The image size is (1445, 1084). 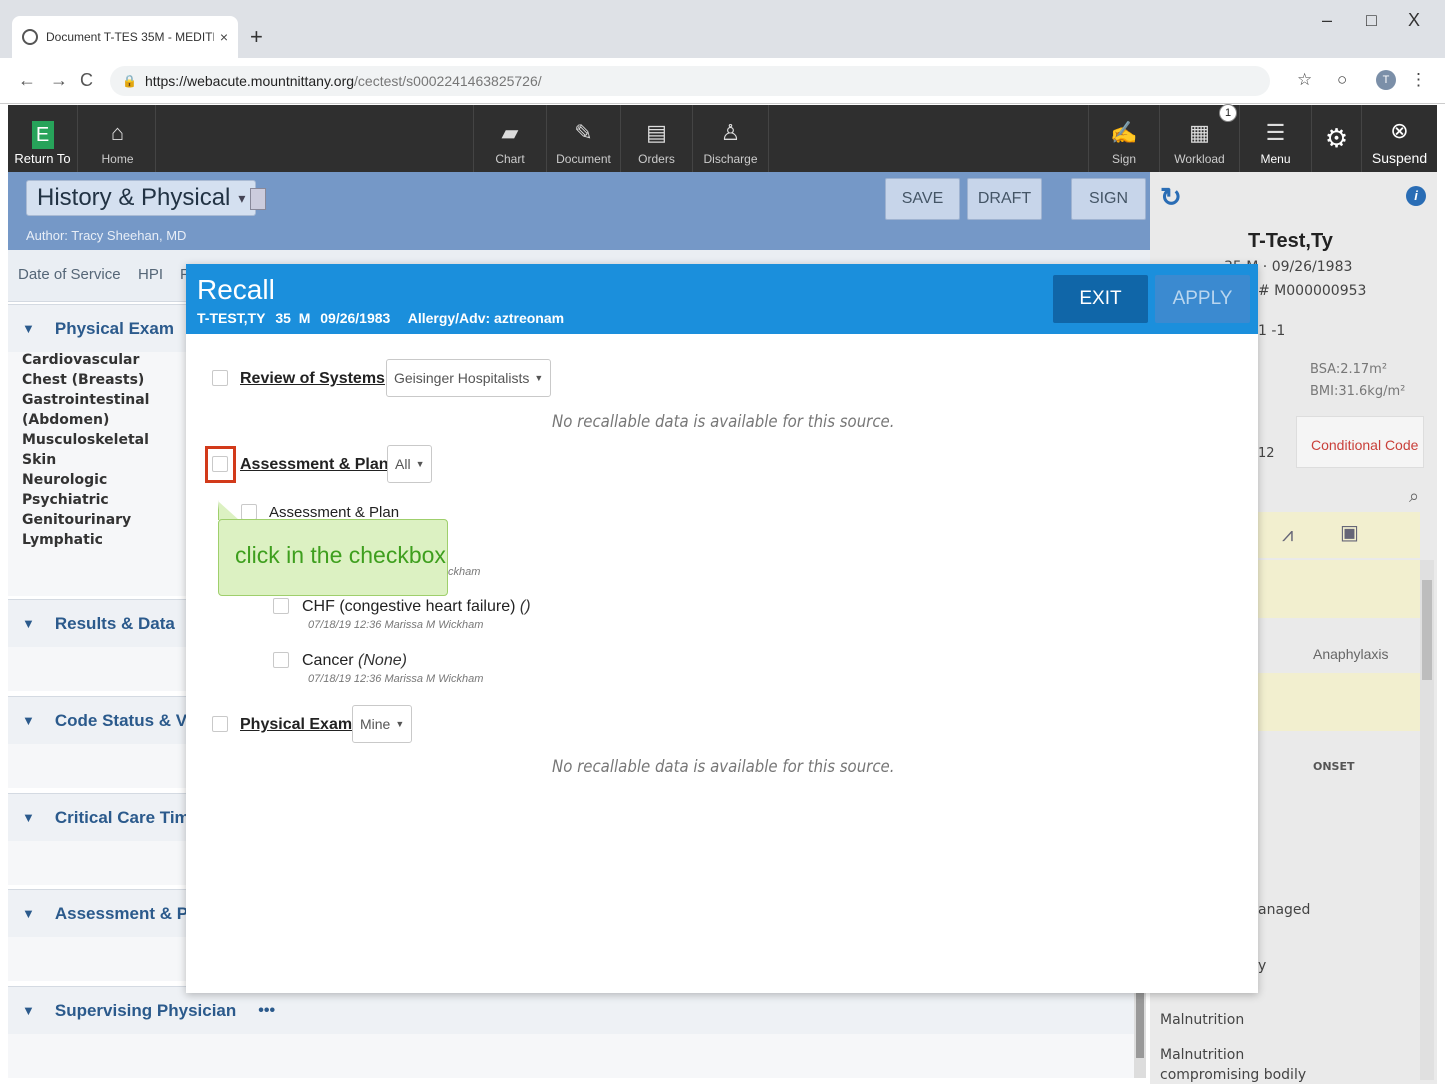 What do you see at coordinates (403, 464) in the screenshot?
I see `source-value: All` at bounding box center [403, 464].